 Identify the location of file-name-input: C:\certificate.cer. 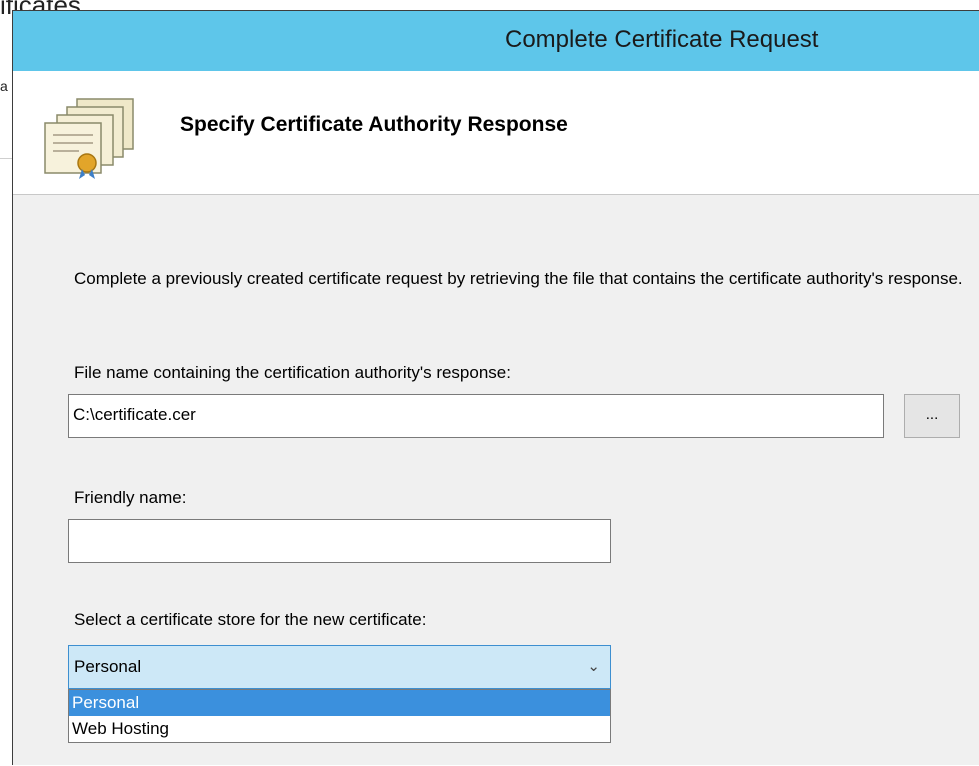
(476, 416).